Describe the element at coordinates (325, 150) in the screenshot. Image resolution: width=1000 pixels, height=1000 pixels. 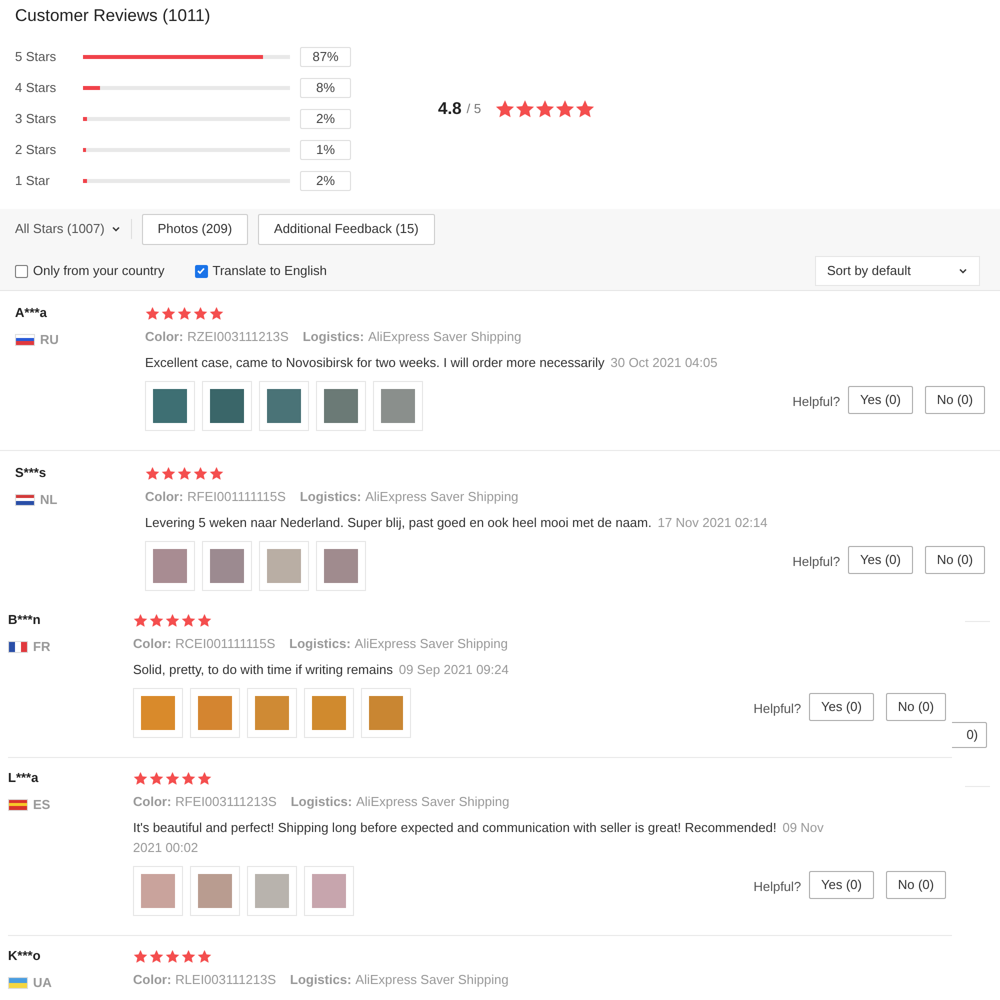
I see `percent-value: 1%` at that location.